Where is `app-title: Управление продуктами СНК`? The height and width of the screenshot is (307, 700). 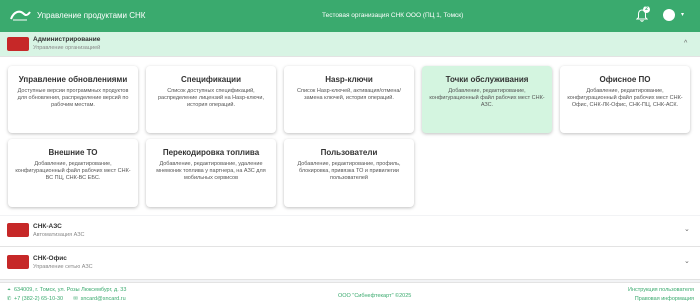
app-title: Управление продуктами СНК is located at coordinates (91, 15).